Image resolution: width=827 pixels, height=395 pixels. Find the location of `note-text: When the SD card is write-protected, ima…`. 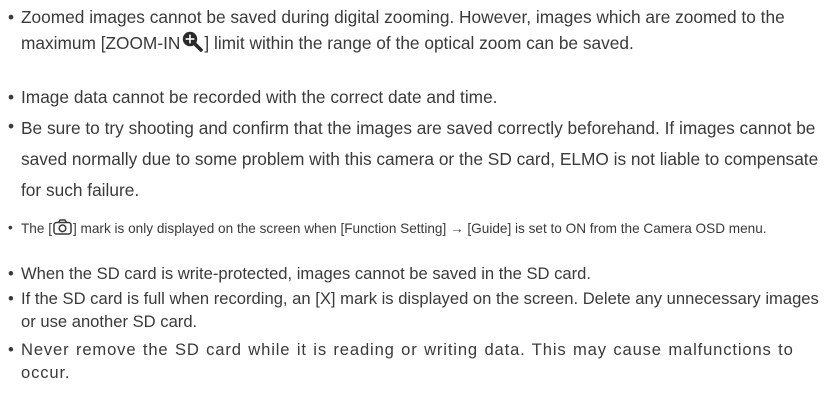

note-text: When the SD card is write-protected, ima… is located at coordinates (306, 273).